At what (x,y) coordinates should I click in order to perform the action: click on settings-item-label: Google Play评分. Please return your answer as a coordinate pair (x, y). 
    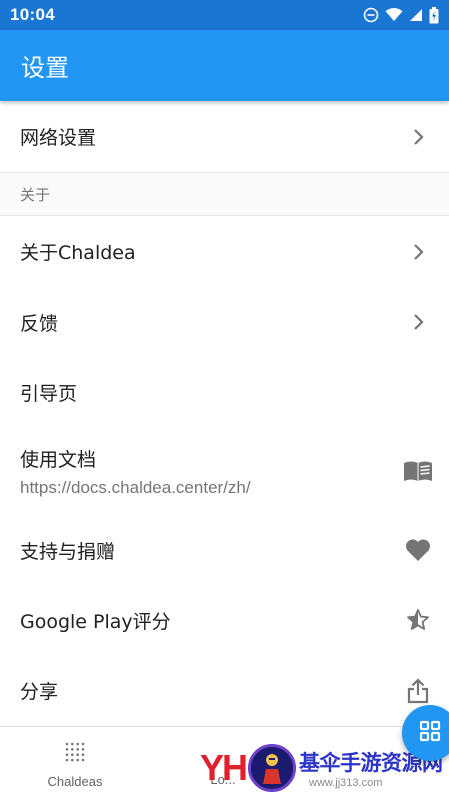
    Looking at the image, I should click on (95, 621).